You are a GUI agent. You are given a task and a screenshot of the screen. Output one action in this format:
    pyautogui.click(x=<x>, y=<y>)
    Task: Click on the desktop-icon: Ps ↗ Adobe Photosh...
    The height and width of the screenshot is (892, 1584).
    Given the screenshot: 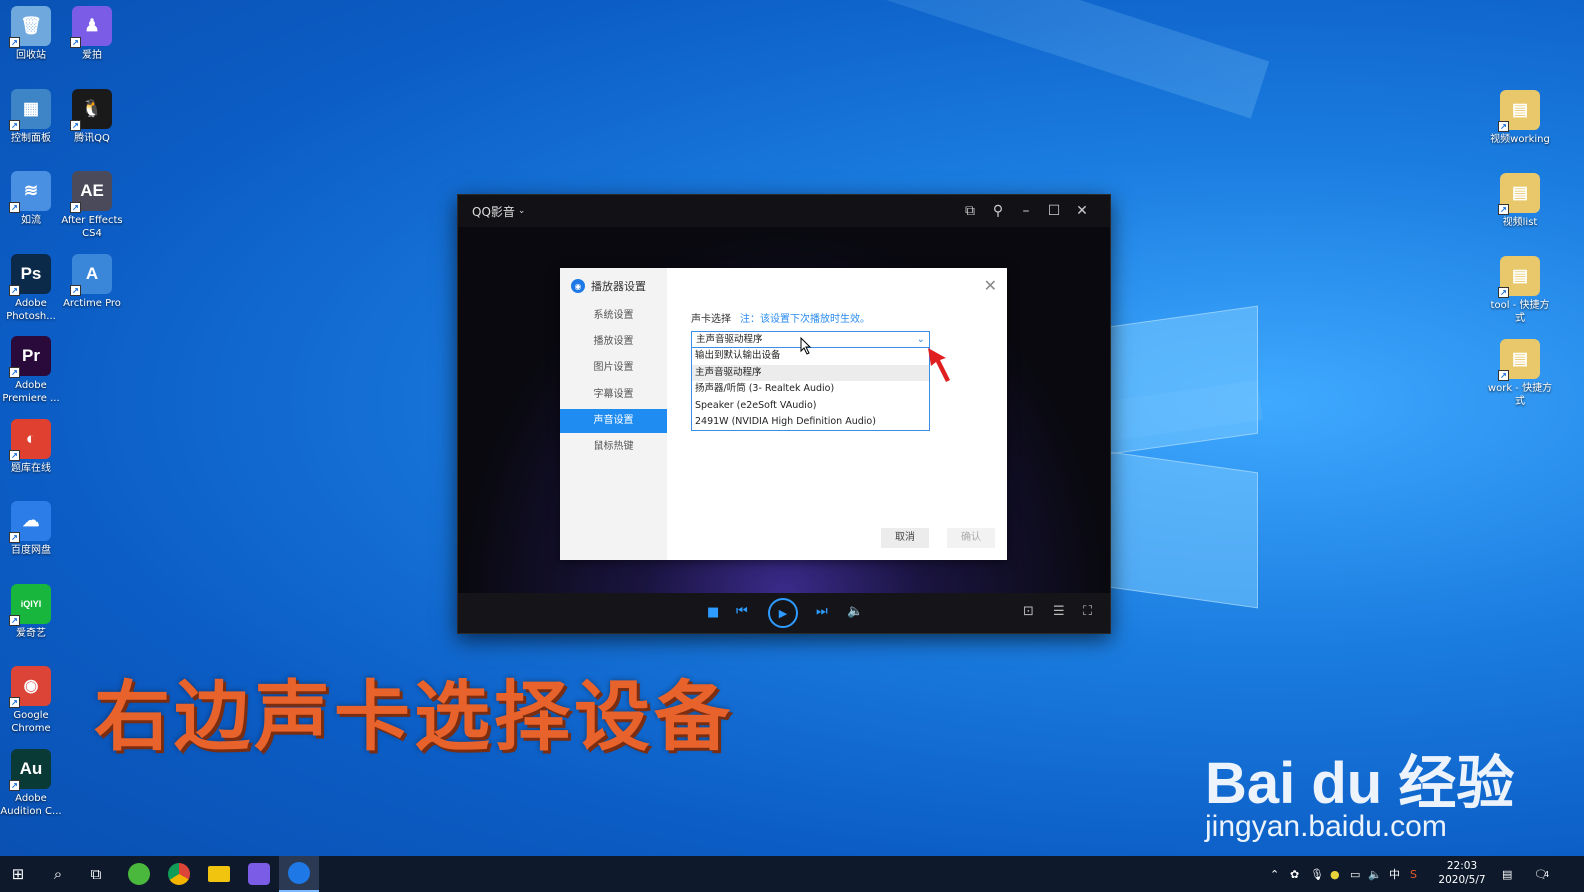 What is the action you would take?
    pyautogui.click(x=31, y=288)
    